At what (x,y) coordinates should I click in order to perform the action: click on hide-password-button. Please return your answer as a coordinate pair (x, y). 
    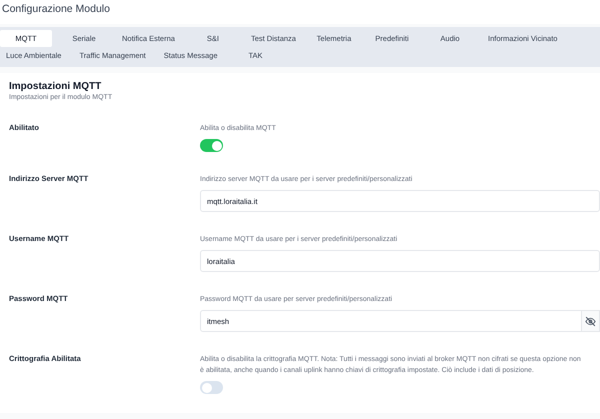
    Looking at the image, I should click on (591, 321).